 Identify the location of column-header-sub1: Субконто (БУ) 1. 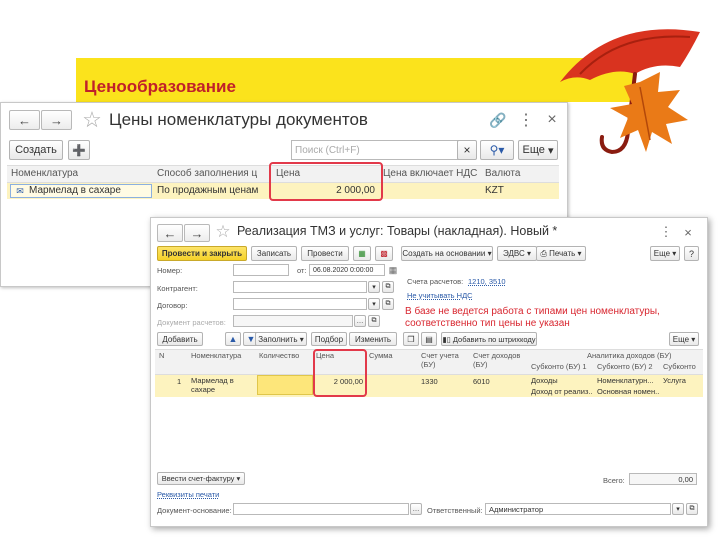
(561, 366).